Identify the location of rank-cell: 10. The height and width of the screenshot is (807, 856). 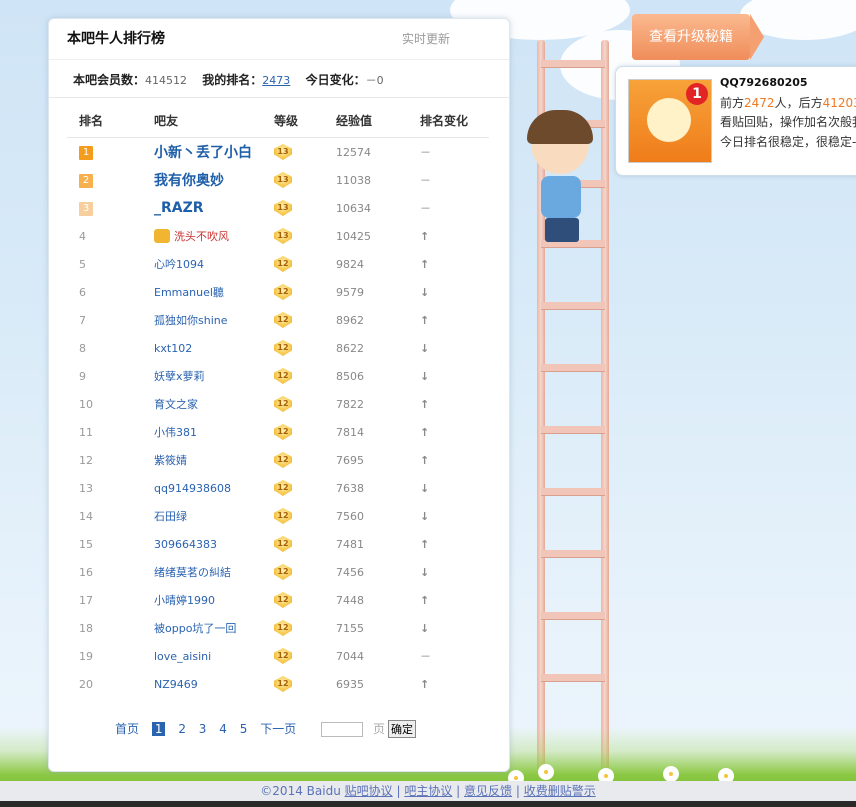
(110, 404).